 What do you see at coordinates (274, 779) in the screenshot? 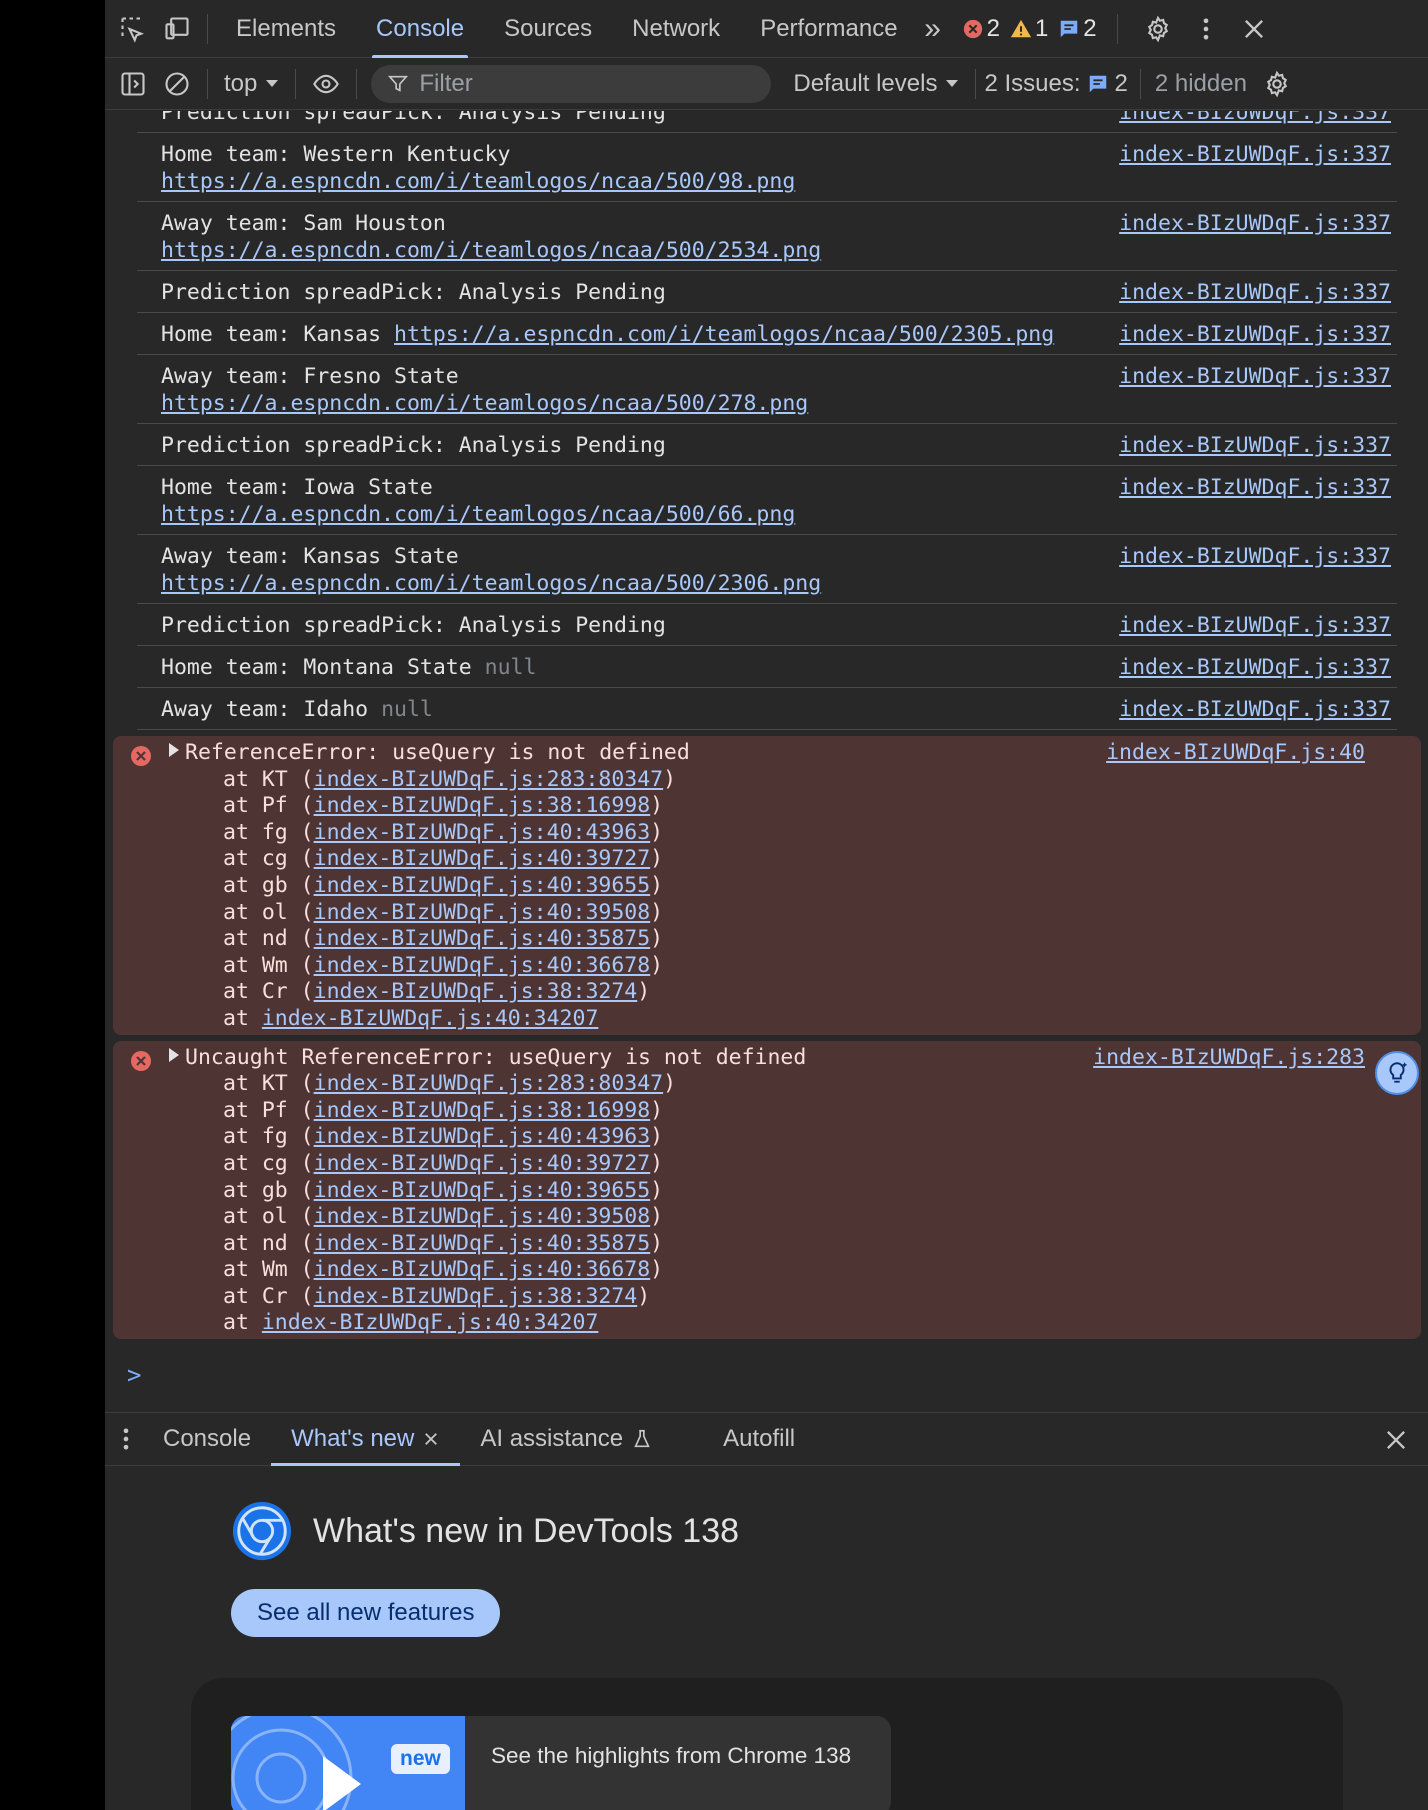
I see `stack-frame-function: KT` at bounding box center [274, 779].